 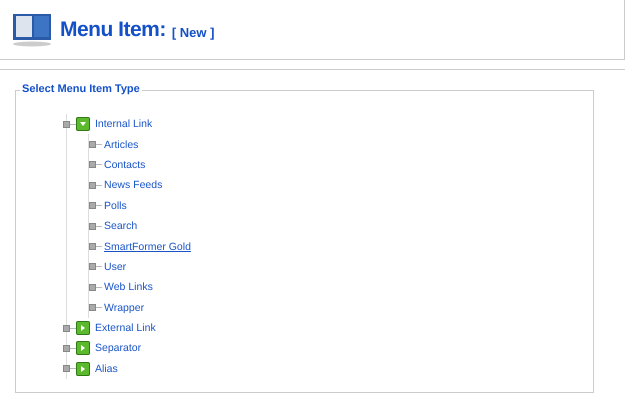 What do you see at coordinates (123, 308) in the screenshot?
I see `tree-item-link: Wrapper` at bounding box center [123, 308].